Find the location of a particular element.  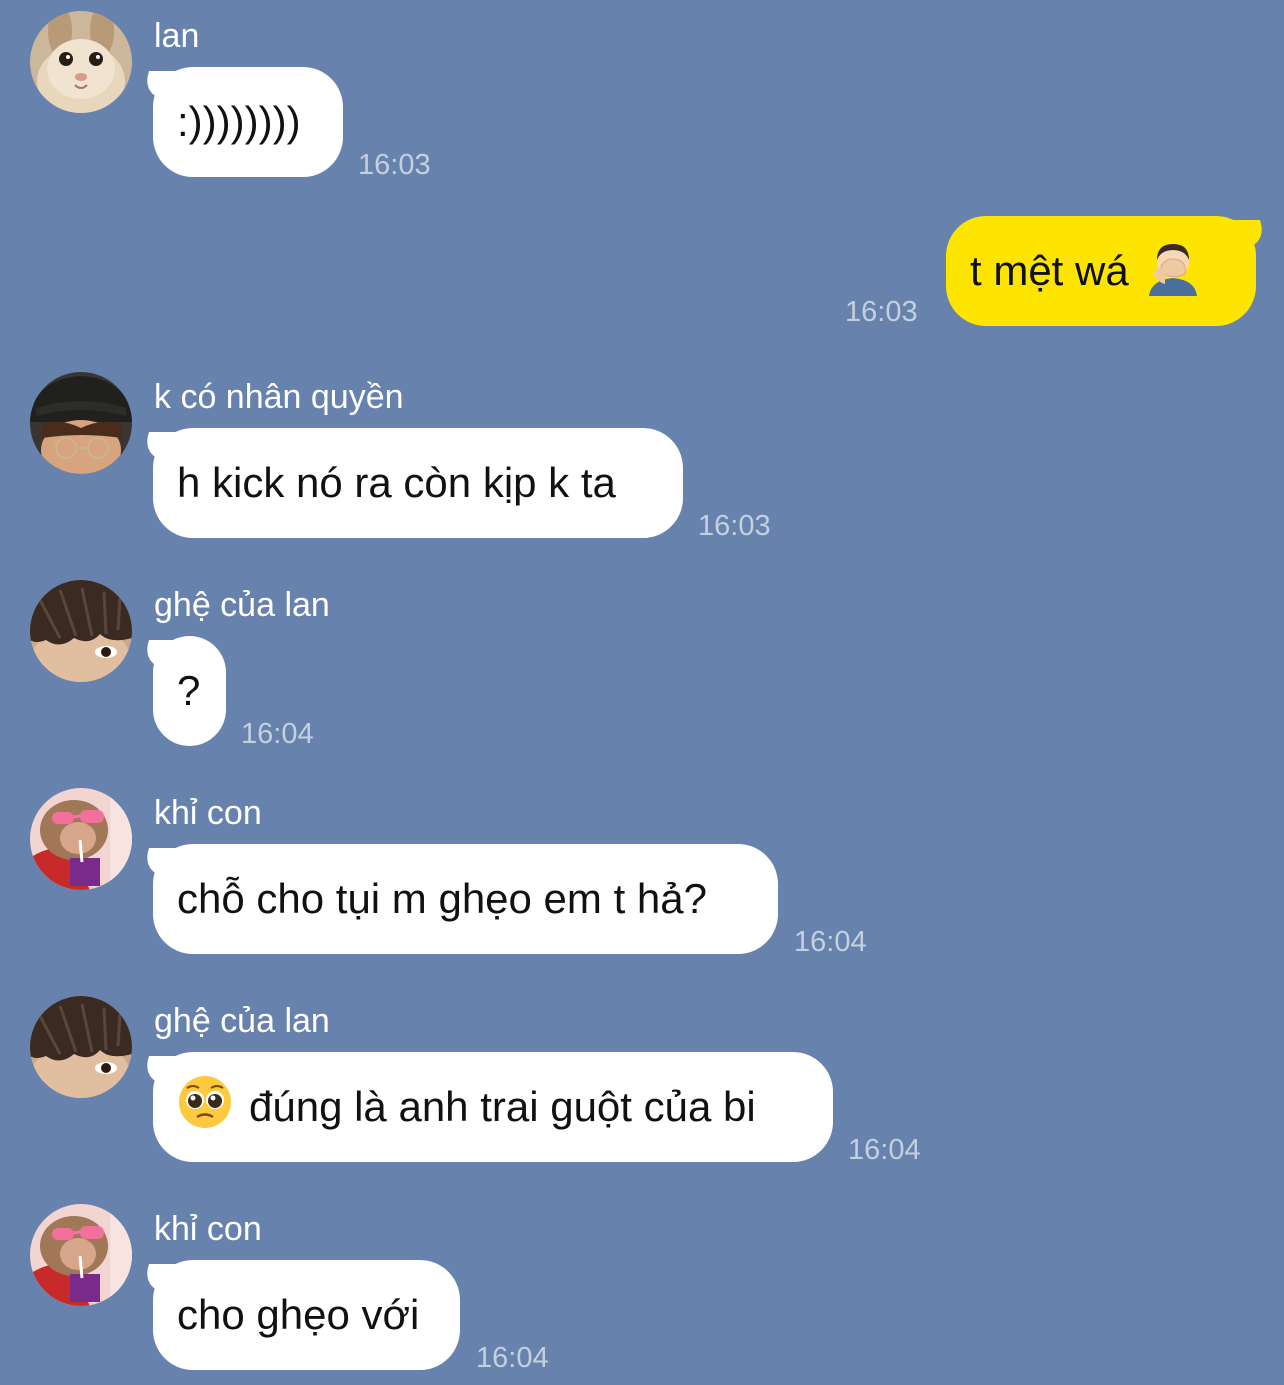

message-bubble: :)))))))) is located at coordinates (248, 122).